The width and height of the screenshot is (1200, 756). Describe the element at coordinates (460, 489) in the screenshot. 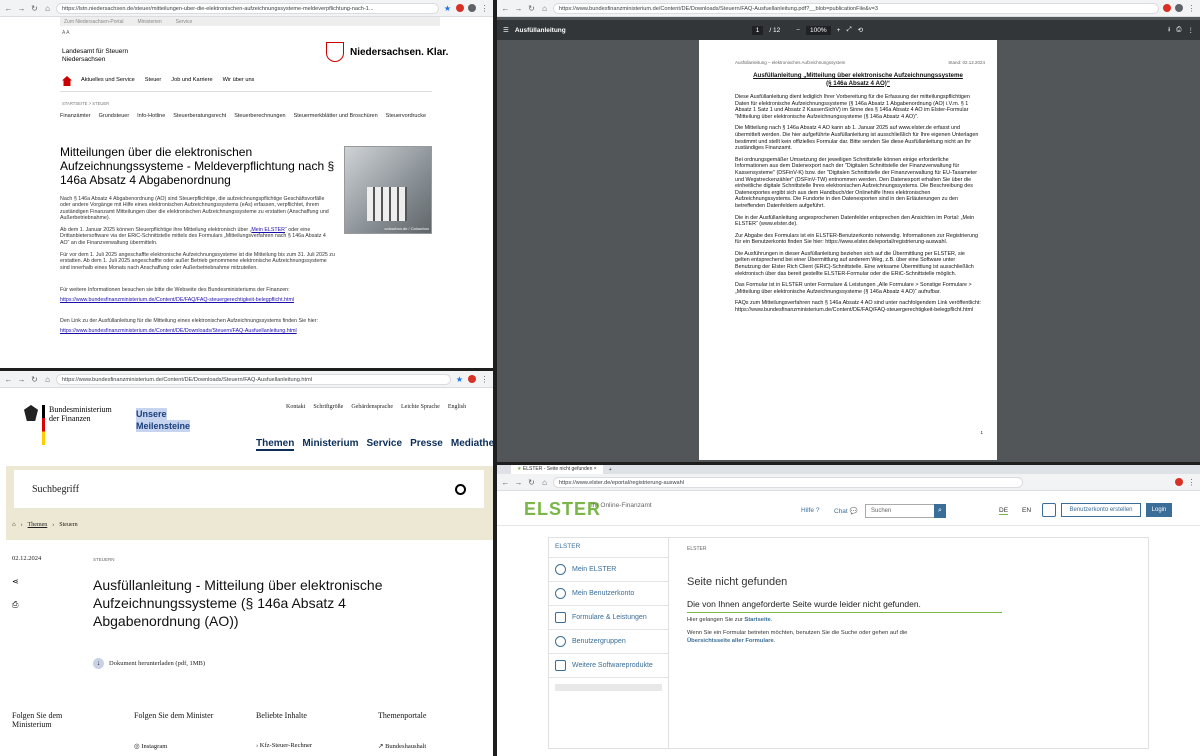

I see `search-icon` at that location.